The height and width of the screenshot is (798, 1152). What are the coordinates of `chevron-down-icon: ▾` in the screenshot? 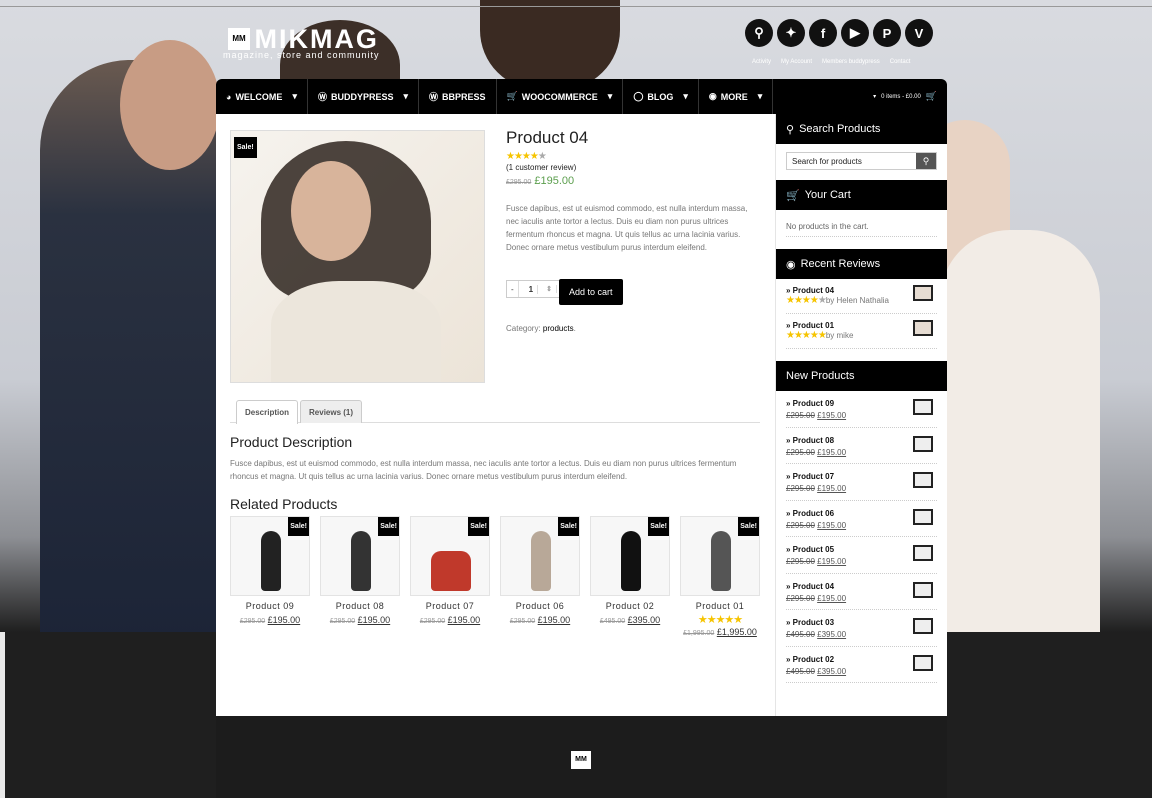 It's located at (685, 96).